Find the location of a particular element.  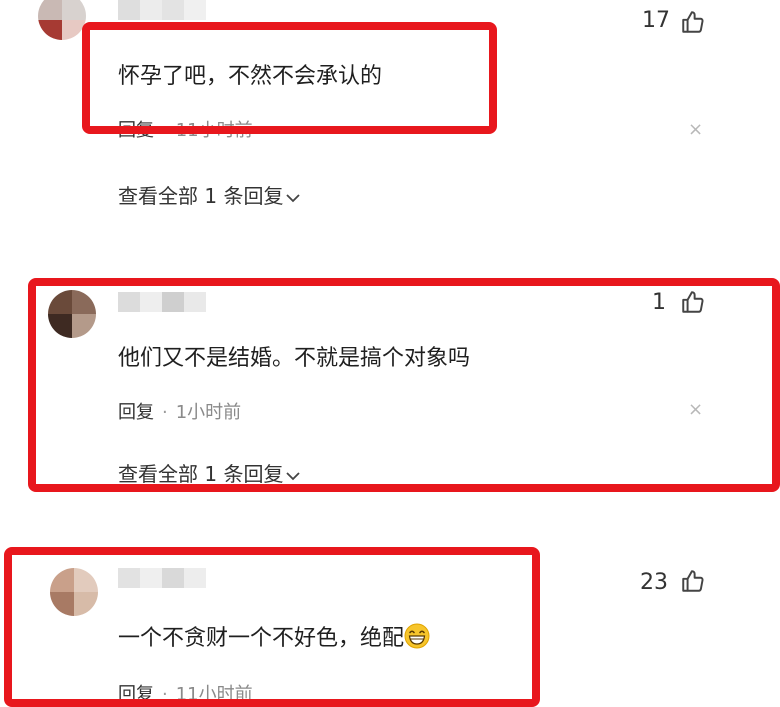

highlight-box is located at coordinates (289, 78).